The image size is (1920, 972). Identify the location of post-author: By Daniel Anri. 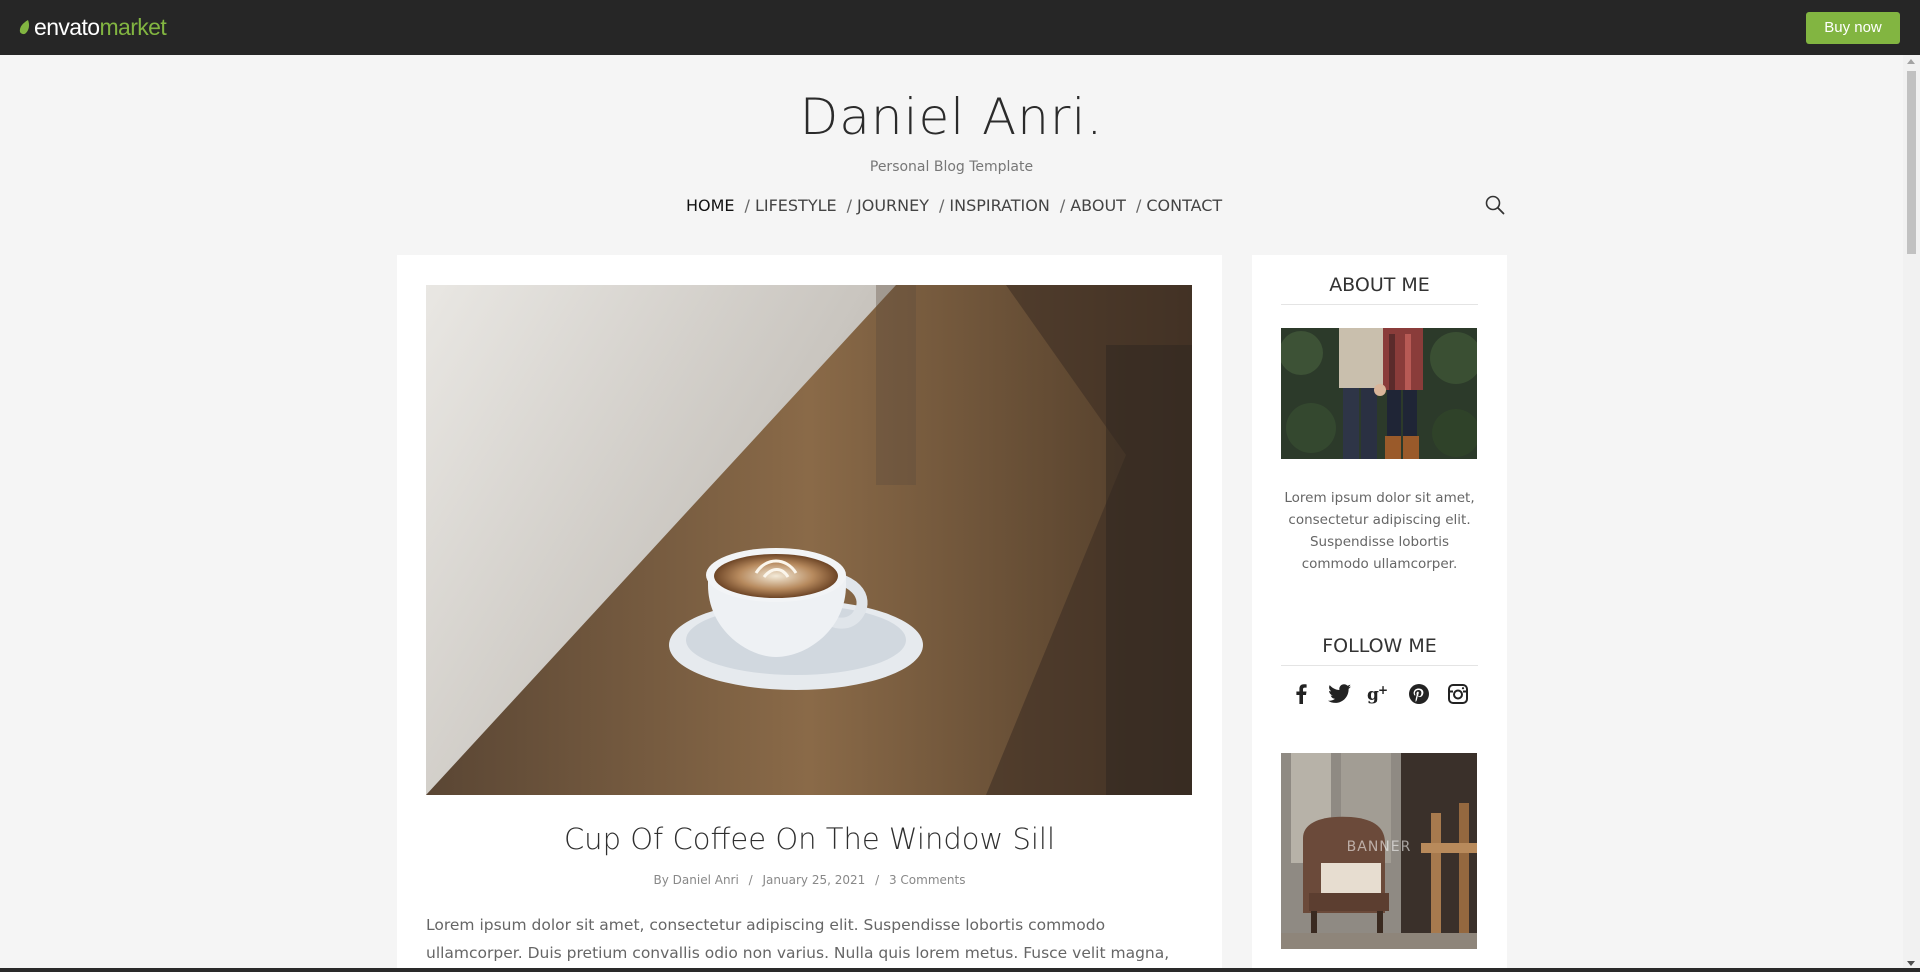
(696, 880).